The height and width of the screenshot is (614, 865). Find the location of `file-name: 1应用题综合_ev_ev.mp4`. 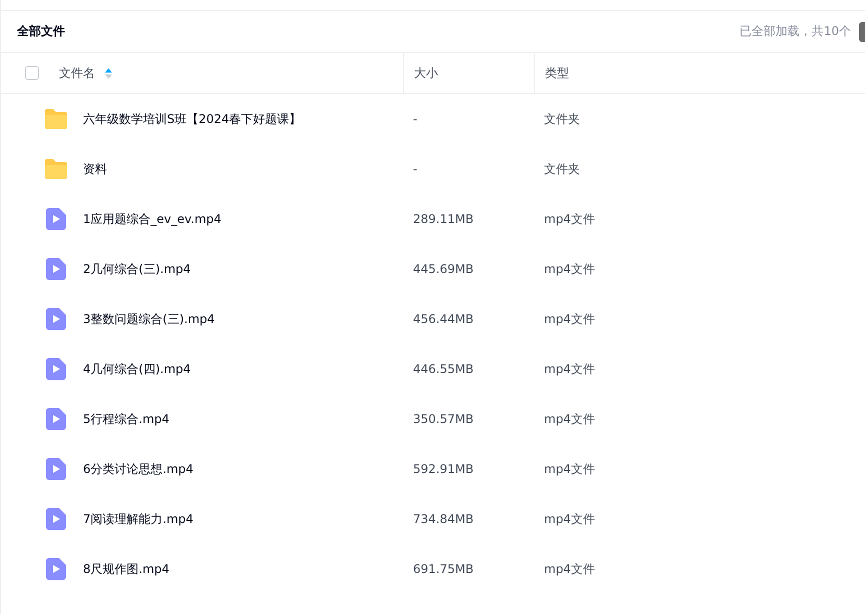

file-name: 1应用题综合_ev_ev.mp4 is located at coordinates (152, 219).